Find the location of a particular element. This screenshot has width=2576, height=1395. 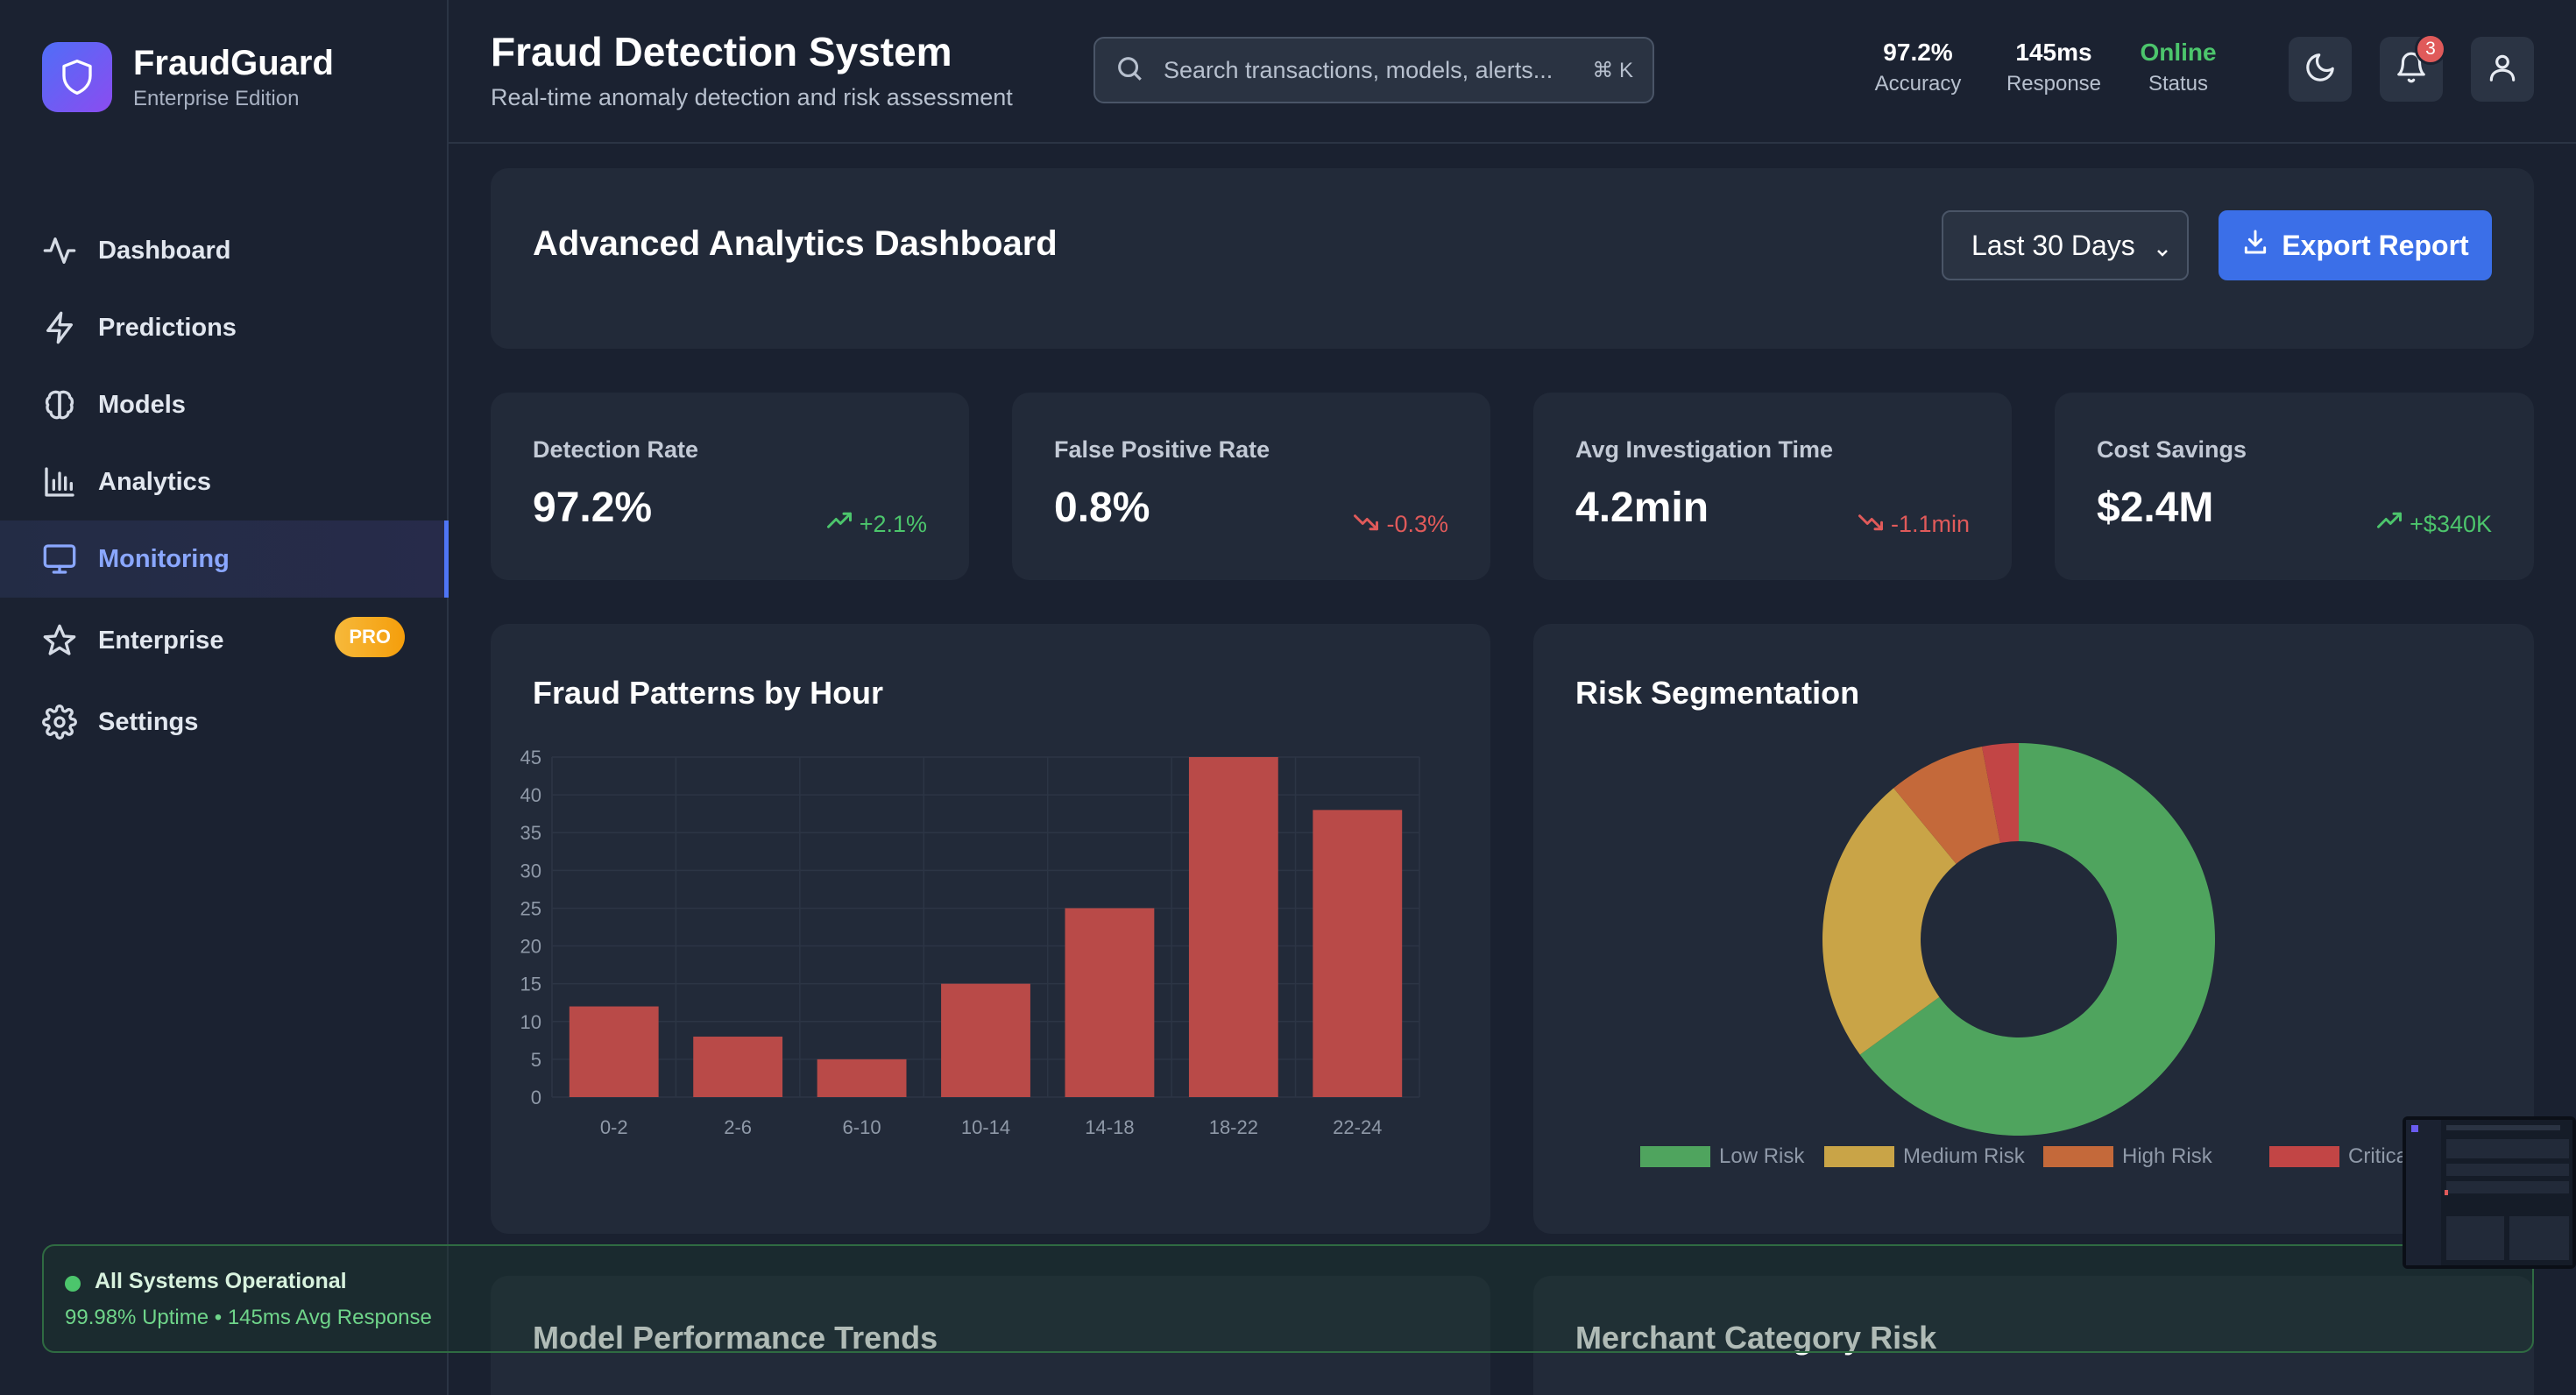

header-stat-response: 145ms Response is located at coordinates (2053, 67).